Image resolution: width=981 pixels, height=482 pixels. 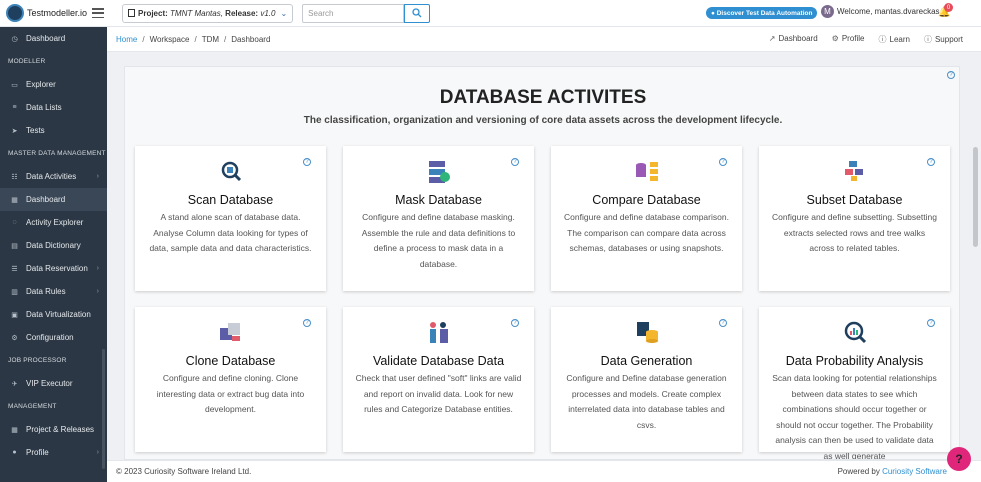 What do you see at coordinates (948, 39) in the screenshot?
I see `support-link-label: Support` at bounding box center [948, 39].